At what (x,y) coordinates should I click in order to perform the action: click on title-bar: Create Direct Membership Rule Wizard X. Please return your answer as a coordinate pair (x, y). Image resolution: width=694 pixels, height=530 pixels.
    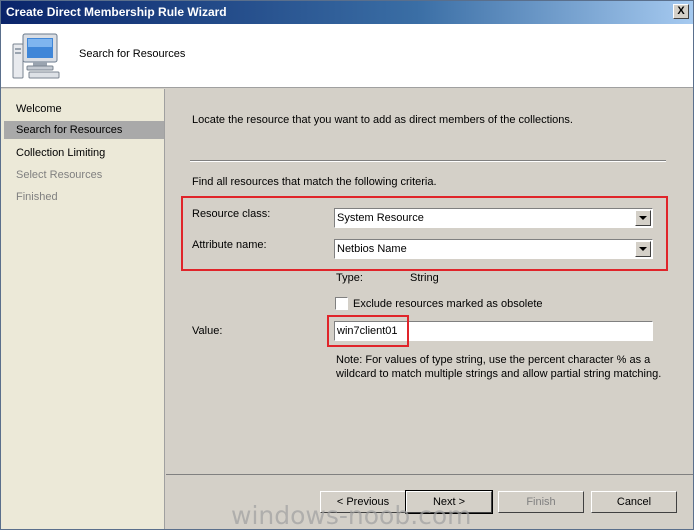
    Looking at the image, I should click on (347, 12).